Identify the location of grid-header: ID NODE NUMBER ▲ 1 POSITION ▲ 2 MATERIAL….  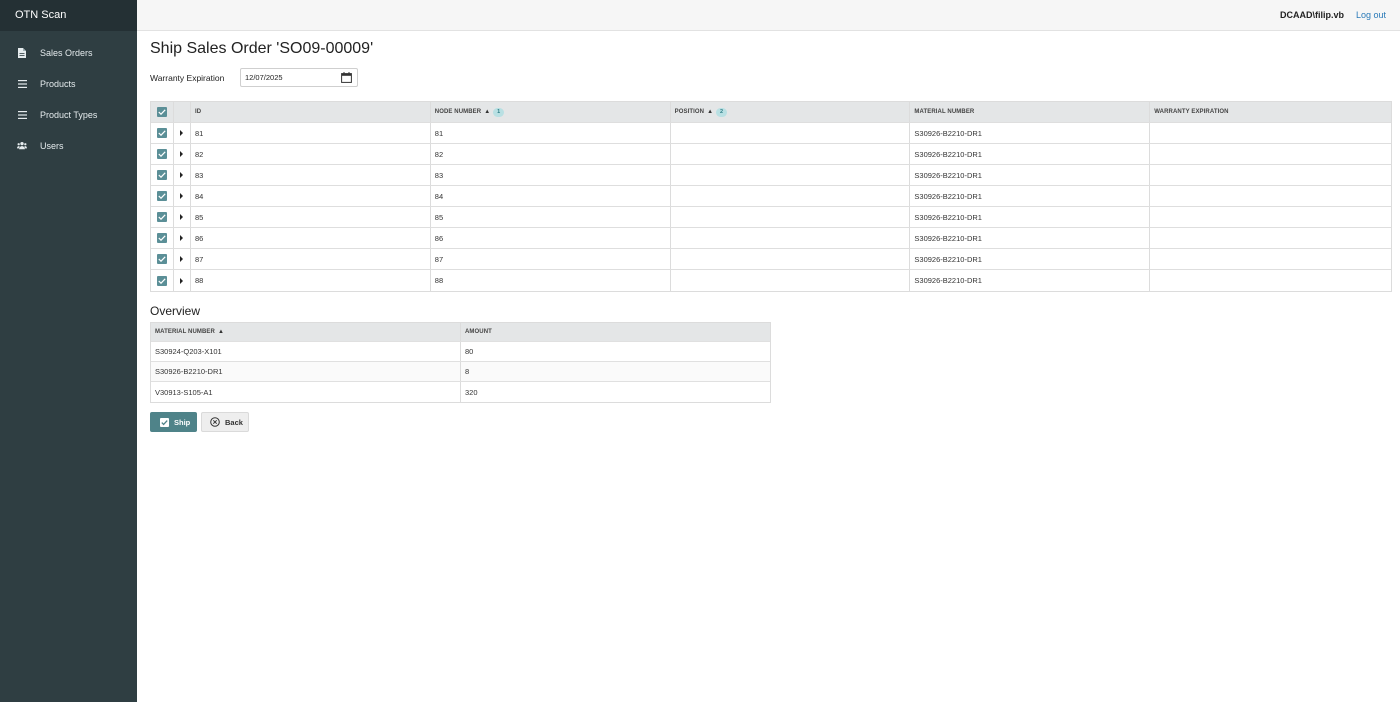
(771, 112).